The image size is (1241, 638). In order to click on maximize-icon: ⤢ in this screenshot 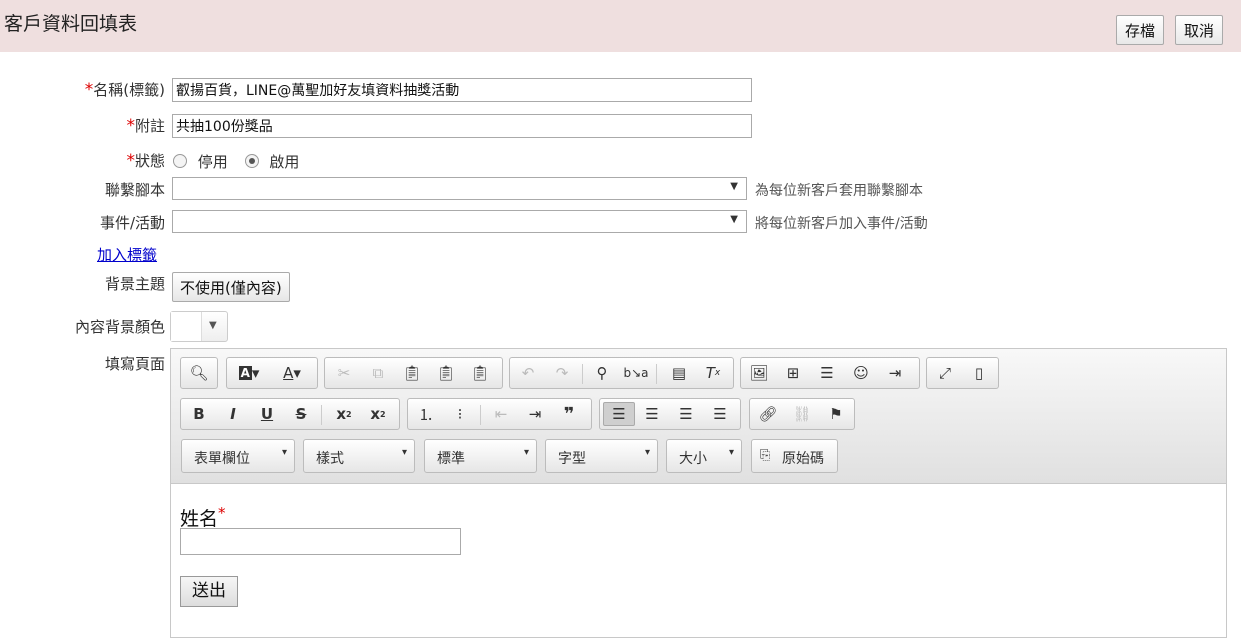, I will do `click(945, 373)`.